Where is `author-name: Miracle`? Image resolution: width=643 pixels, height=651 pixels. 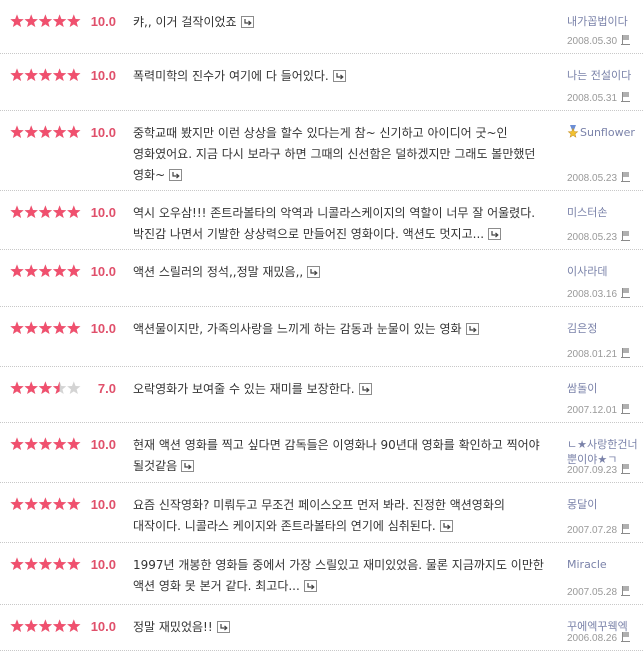 author-name: Miracle is located at coordinates (587, 564).